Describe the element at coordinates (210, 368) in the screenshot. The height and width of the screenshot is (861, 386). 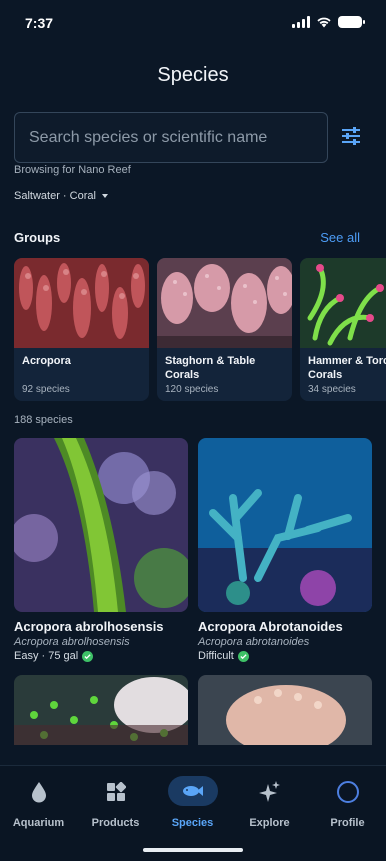
I see `group-name: Staghorn & Table Corals` at that location.